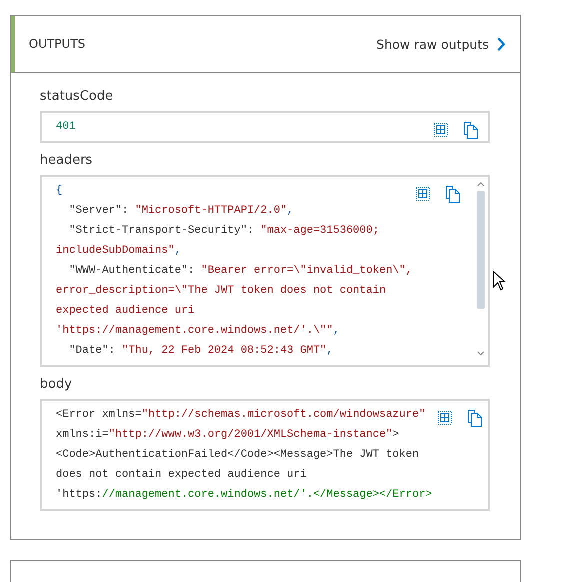 This screenshot has width=566, height=582. Describe the element at coordinates (57, 44) in the screenshot. I see `section-title: OUTPUTS` at that location.